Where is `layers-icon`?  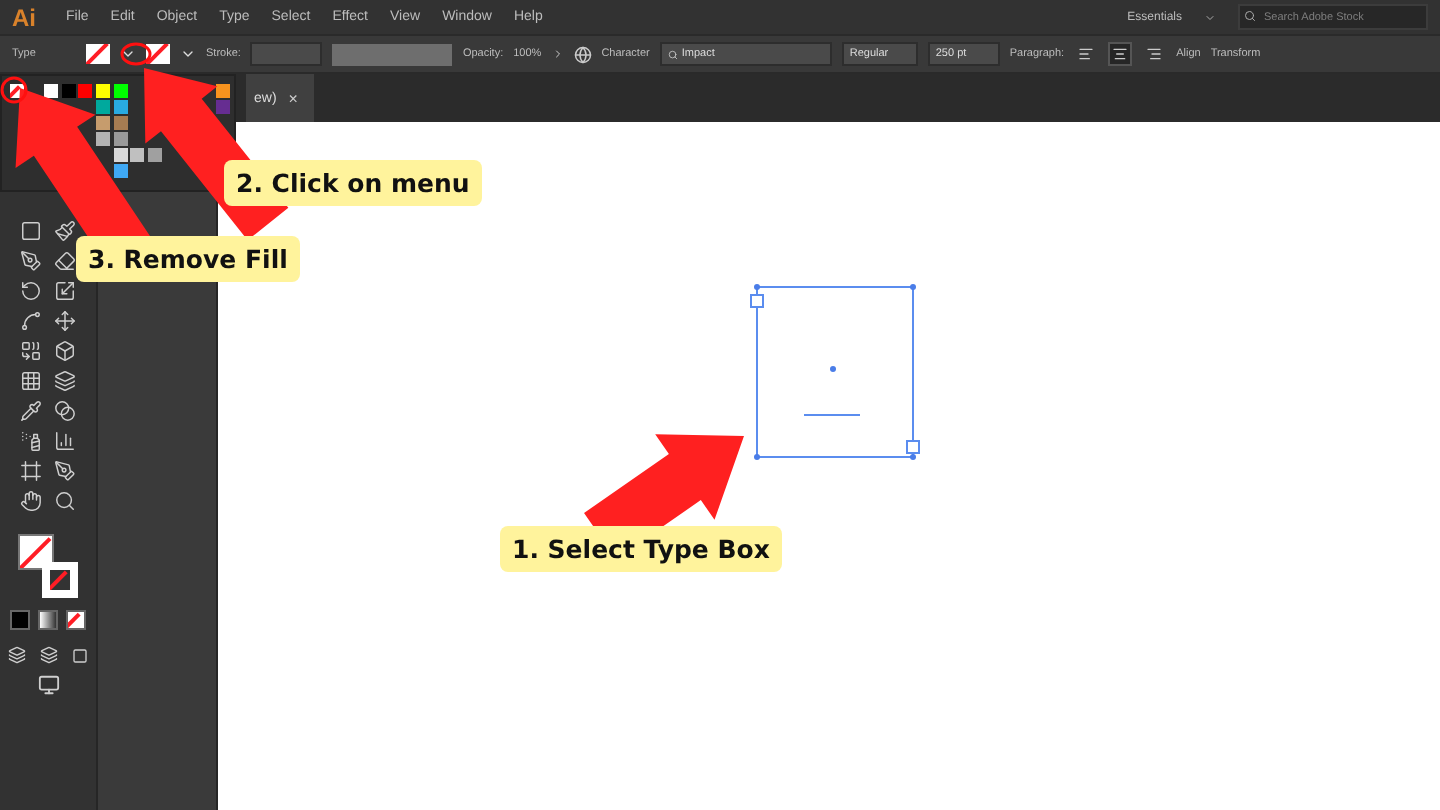 layers-icon is located at coordinates (65, 381).